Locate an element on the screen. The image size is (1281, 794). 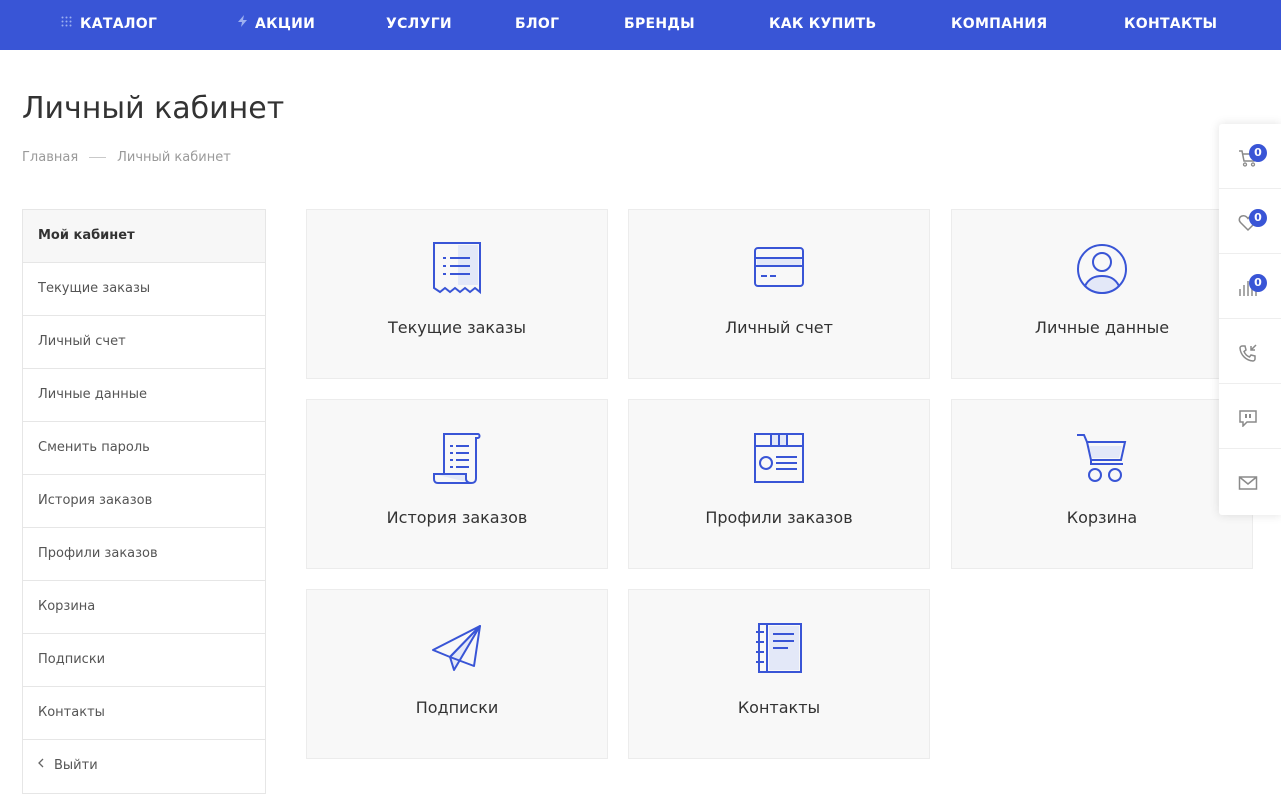
lightning-icon is located at coordinates (242, 23).